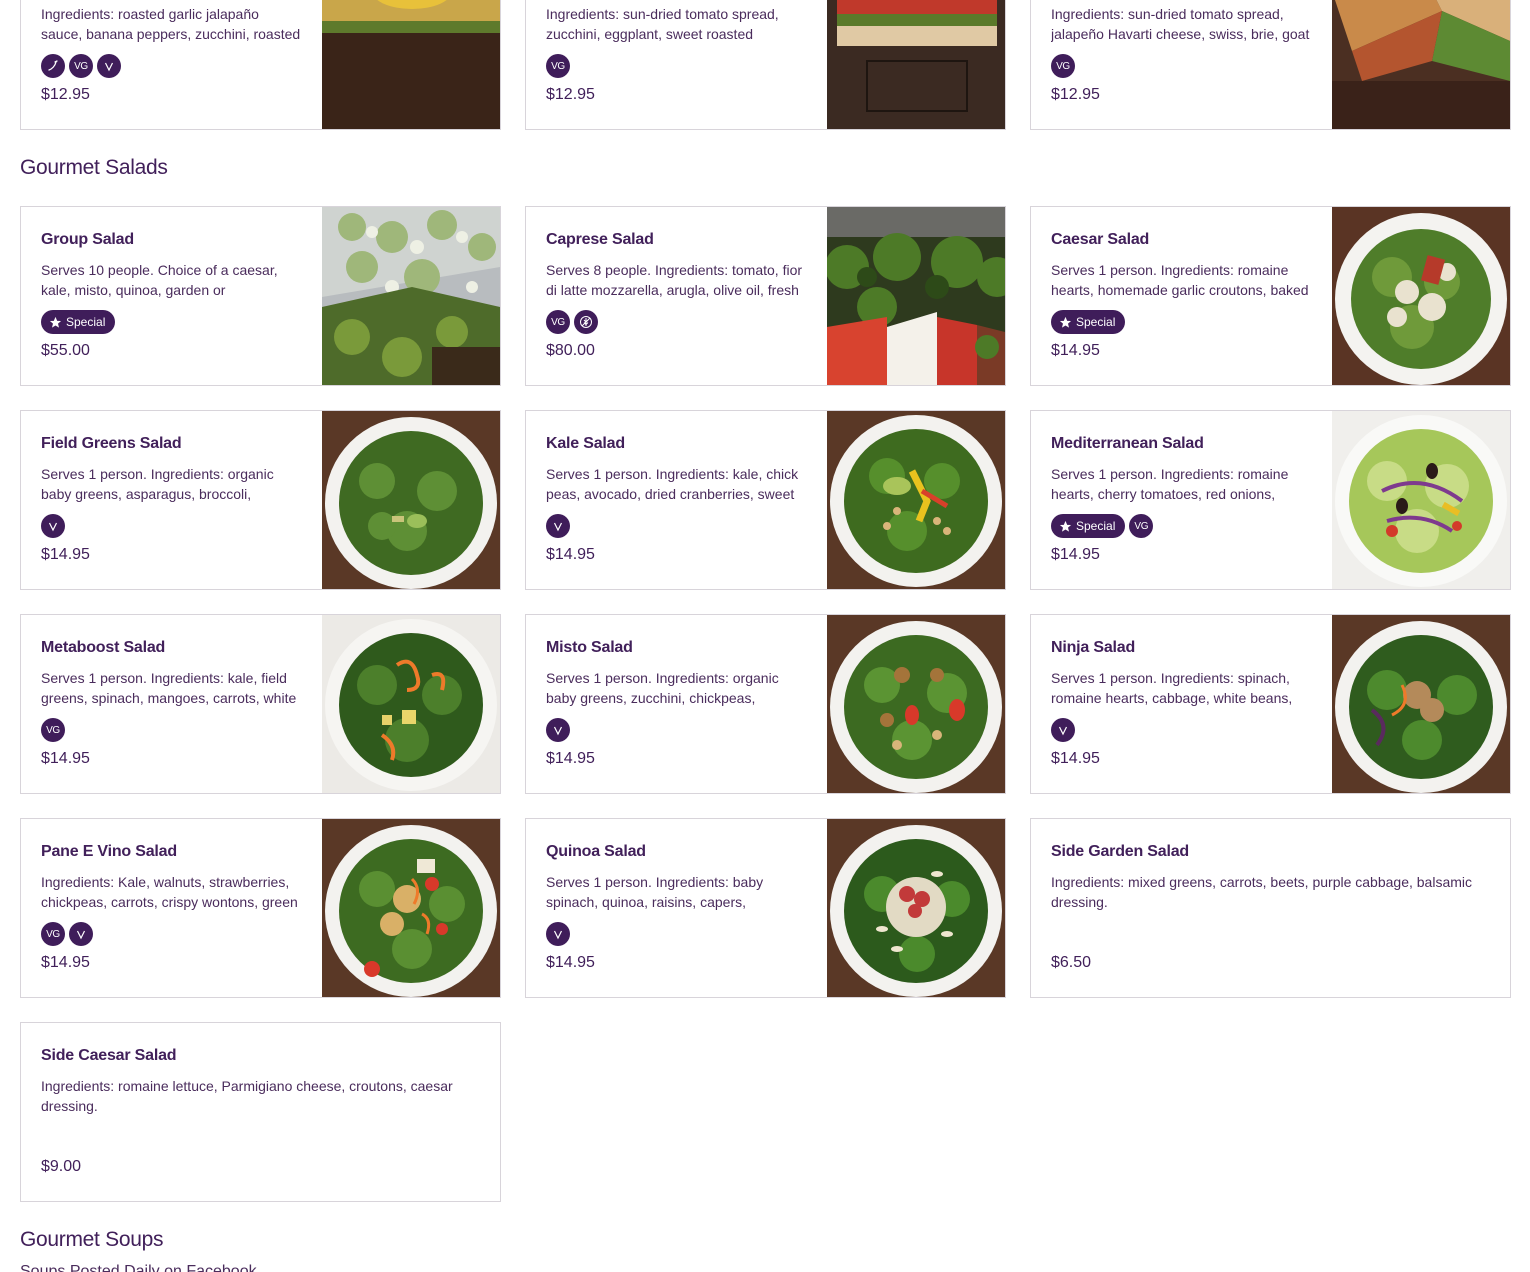 This screenshot has width=1530, height=1272. What do you see at coordinates (1421, 704) in the screenshot?
I see `ninja-image` at bounding box center [1421, 704].